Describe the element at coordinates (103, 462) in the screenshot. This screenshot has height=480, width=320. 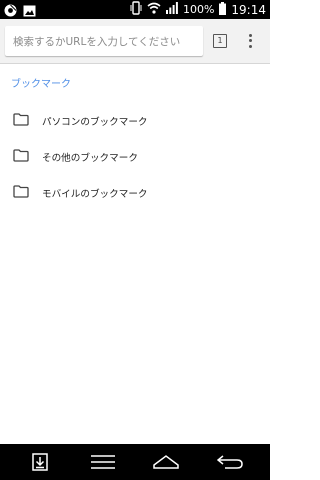
I see `menu-icon` at that location.